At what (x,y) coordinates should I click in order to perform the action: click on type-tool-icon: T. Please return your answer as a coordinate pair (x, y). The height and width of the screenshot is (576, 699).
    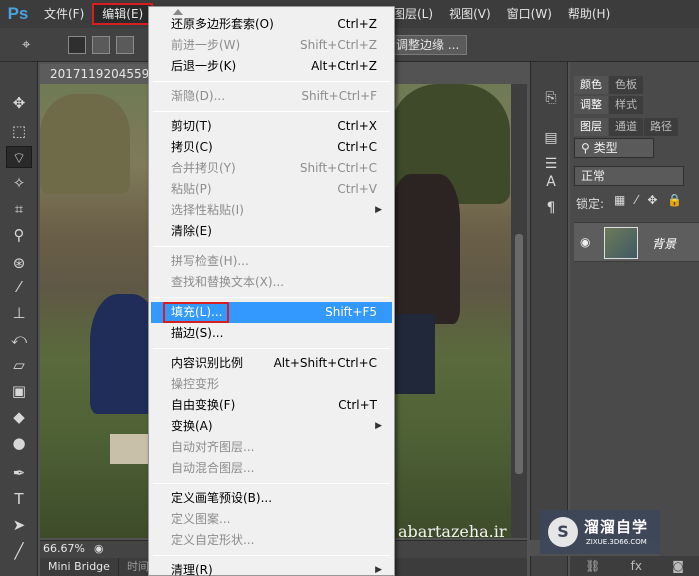
    Looking at the image, I should click on (19, 499).